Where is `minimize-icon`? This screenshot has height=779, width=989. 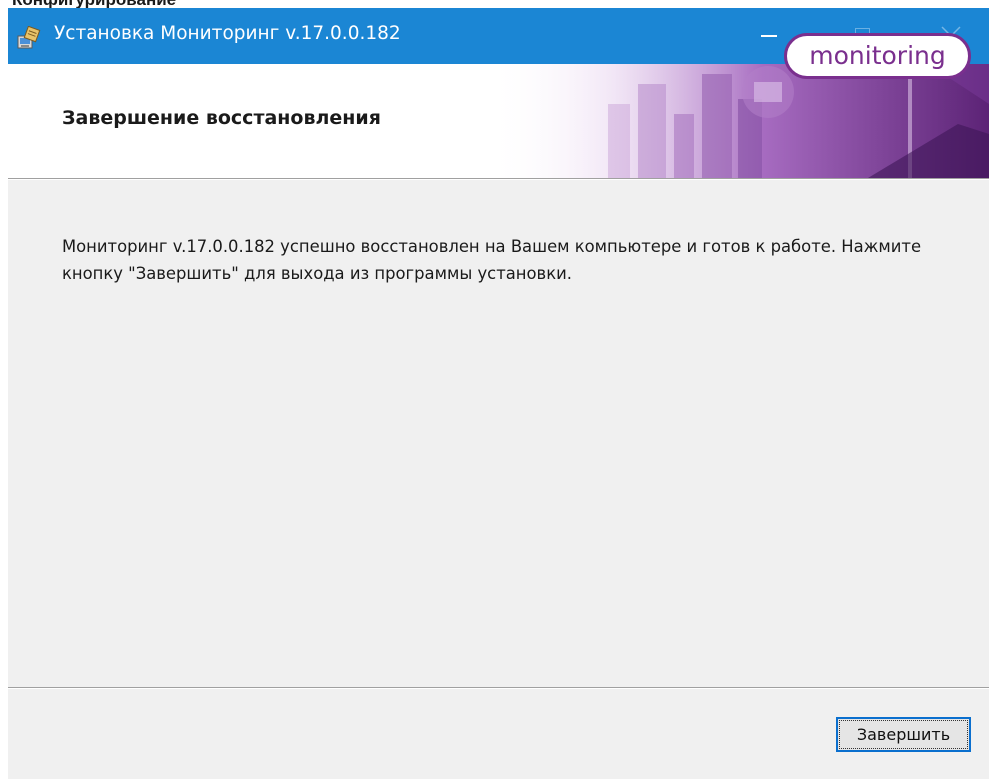 minimize-icon is located at coordinates (769, 36).